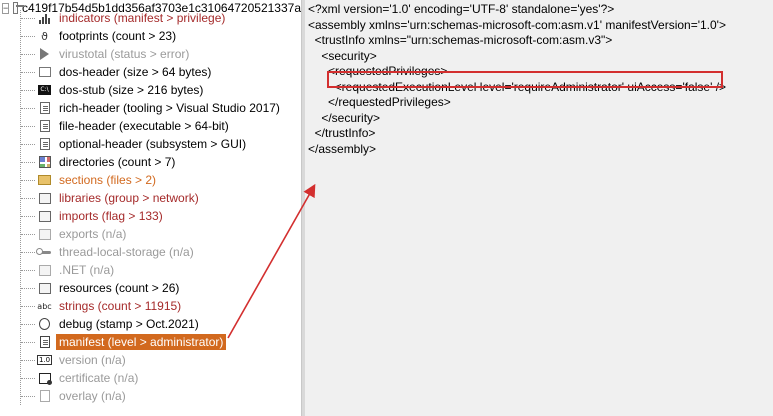 The height and width of the screenshot is (416, 773). I want to click on highlight-box, so click(525, 79).